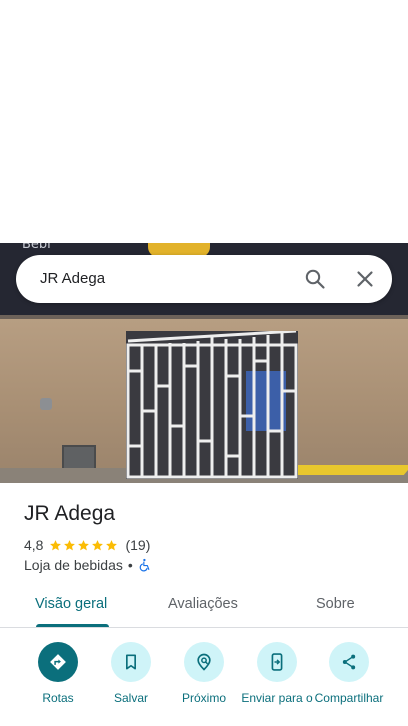 This screenshot has height=726, width=408. I want to click on sign-text: Bebi, so click(36, 247).